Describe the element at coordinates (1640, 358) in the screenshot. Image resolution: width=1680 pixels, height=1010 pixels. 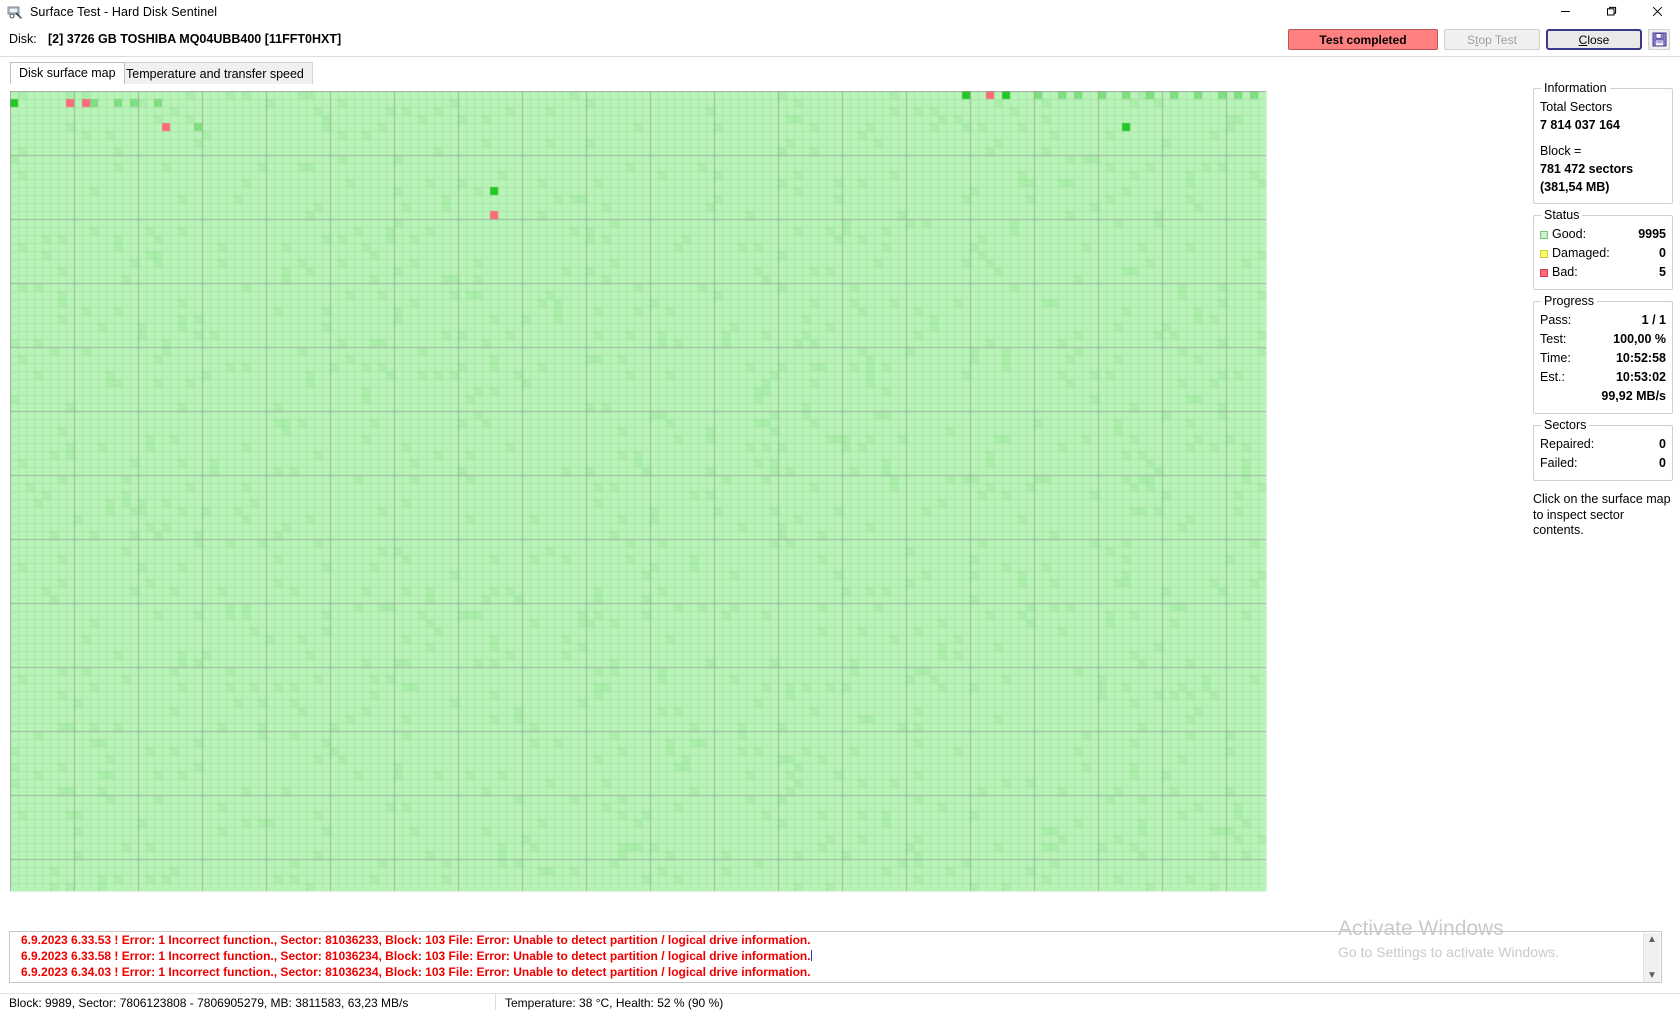
I see `progress-time-value: 10:52:58` at that location.